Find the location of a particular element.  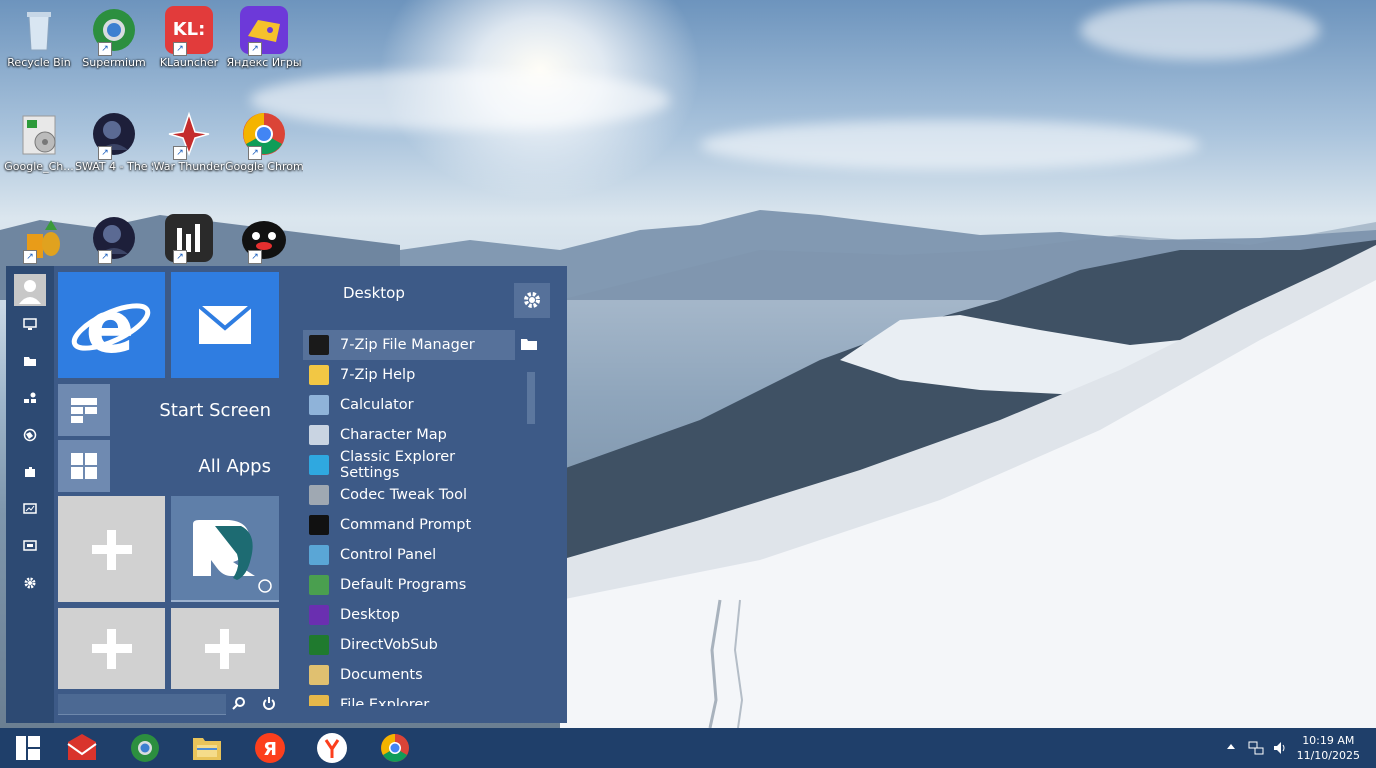

chrome-icon: ↗ is located at coordinates (264, 135).